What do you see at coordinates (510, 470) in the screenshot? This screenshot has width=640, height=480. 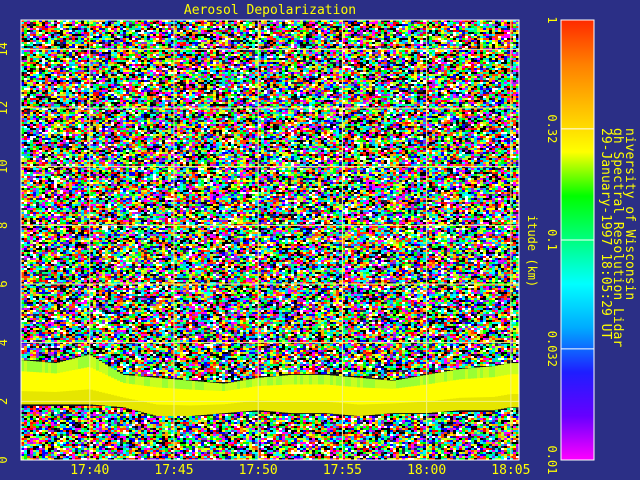 I see `x-tick-label: 18:05` at bounding box center [510, 470].